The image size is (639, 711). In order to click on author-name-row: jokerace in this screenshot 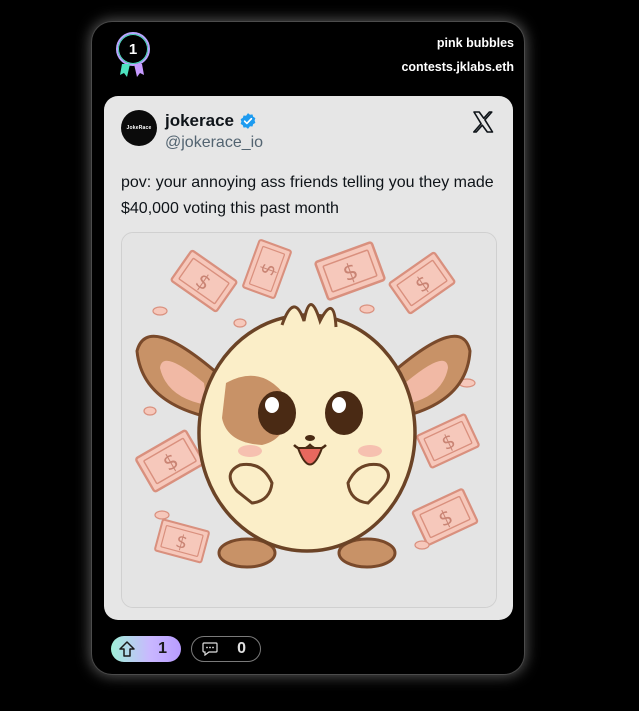, I will do `click(211, 121)`.